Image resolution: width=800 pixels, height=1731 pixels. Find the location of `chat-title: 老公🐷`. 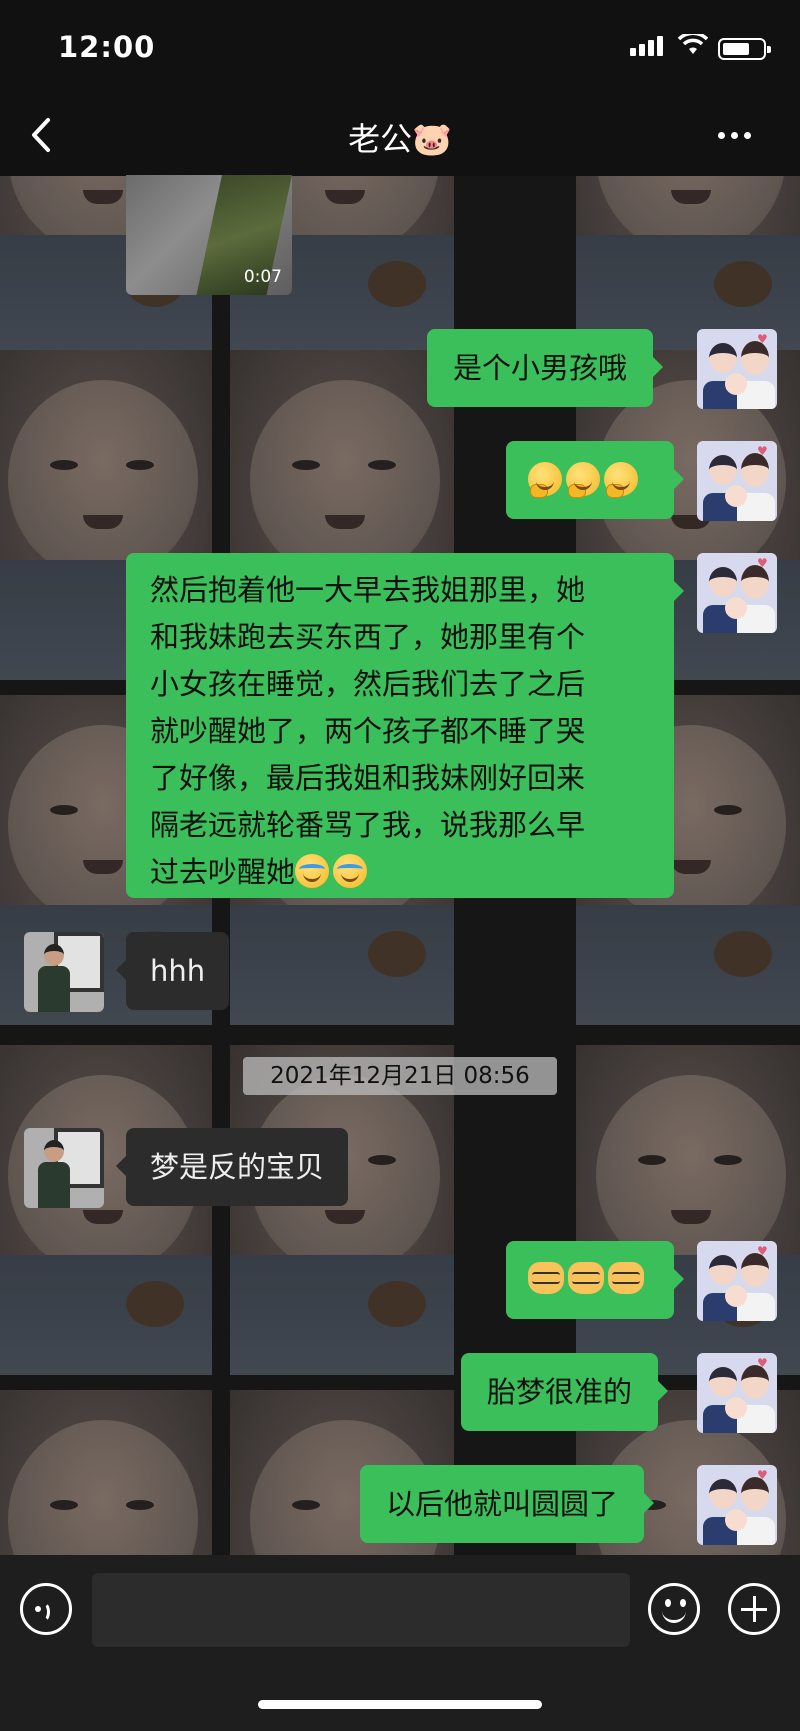

chat-title: 老公🐷 is located at coordinates (400, 139).